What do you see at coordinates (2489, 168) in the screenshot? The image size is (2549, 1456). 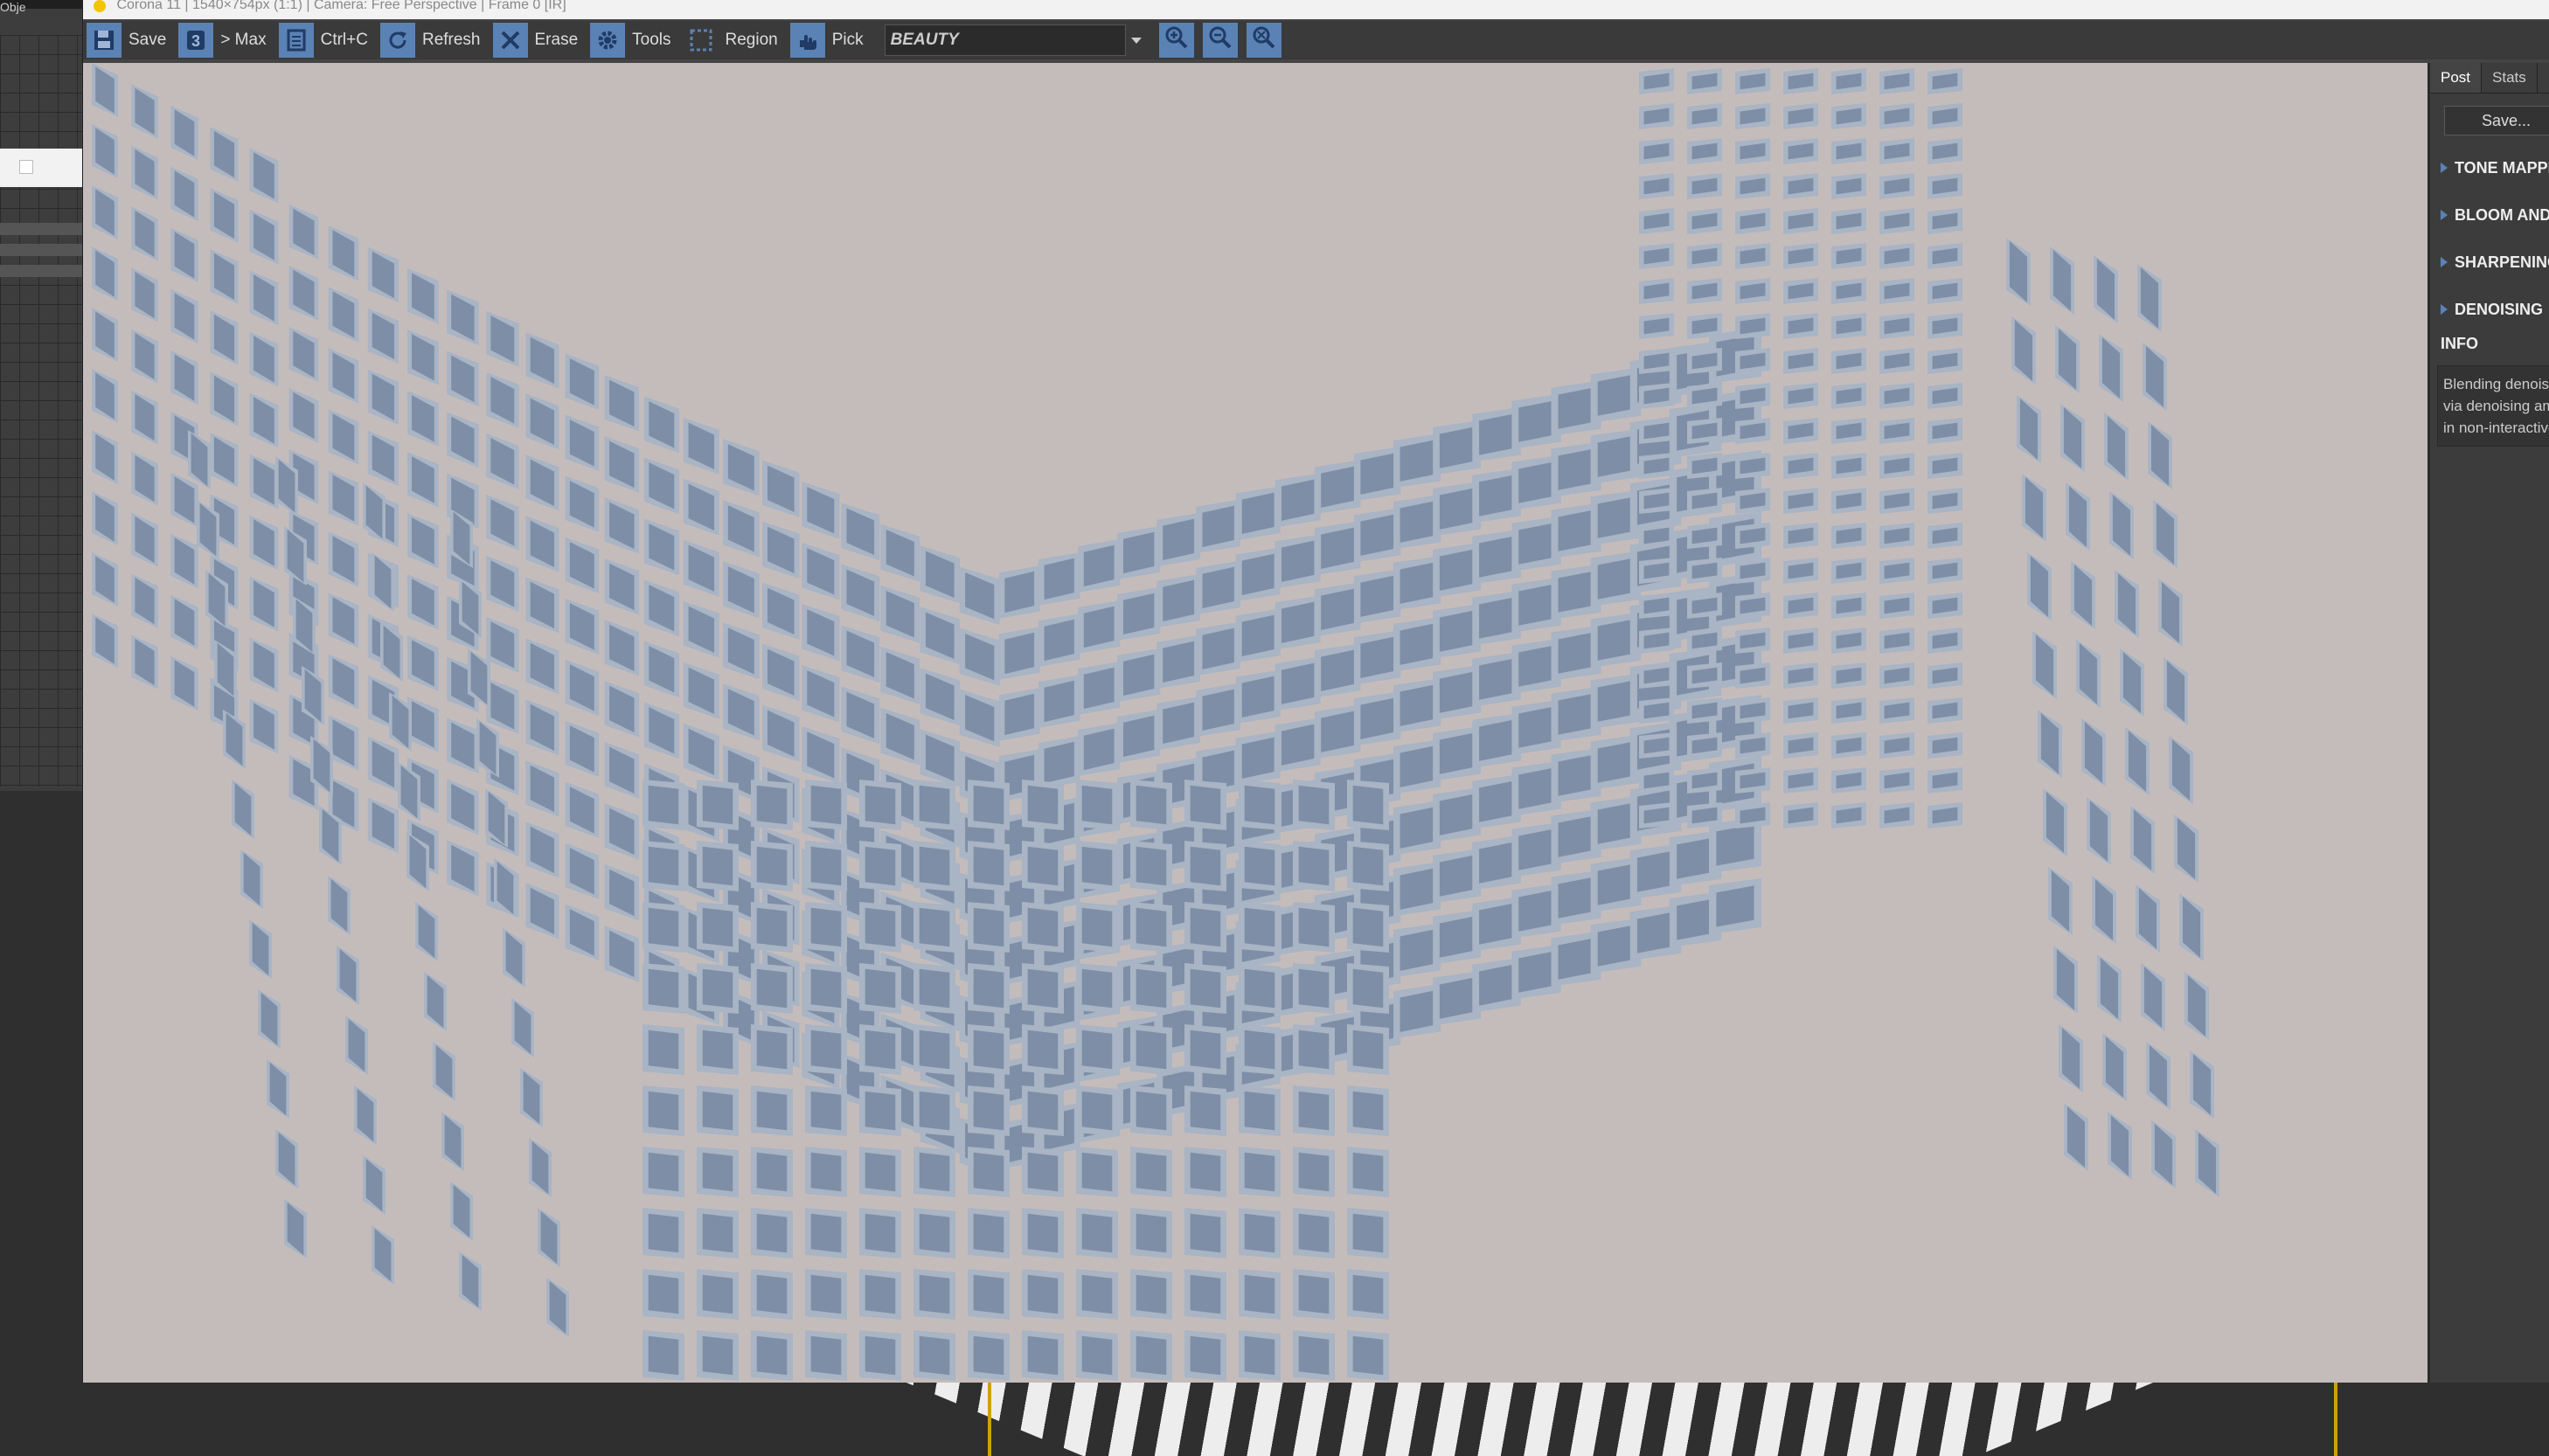 I see `rollout-tone-mapping: TONE MAPPING` at bounding box center [2489, 168].